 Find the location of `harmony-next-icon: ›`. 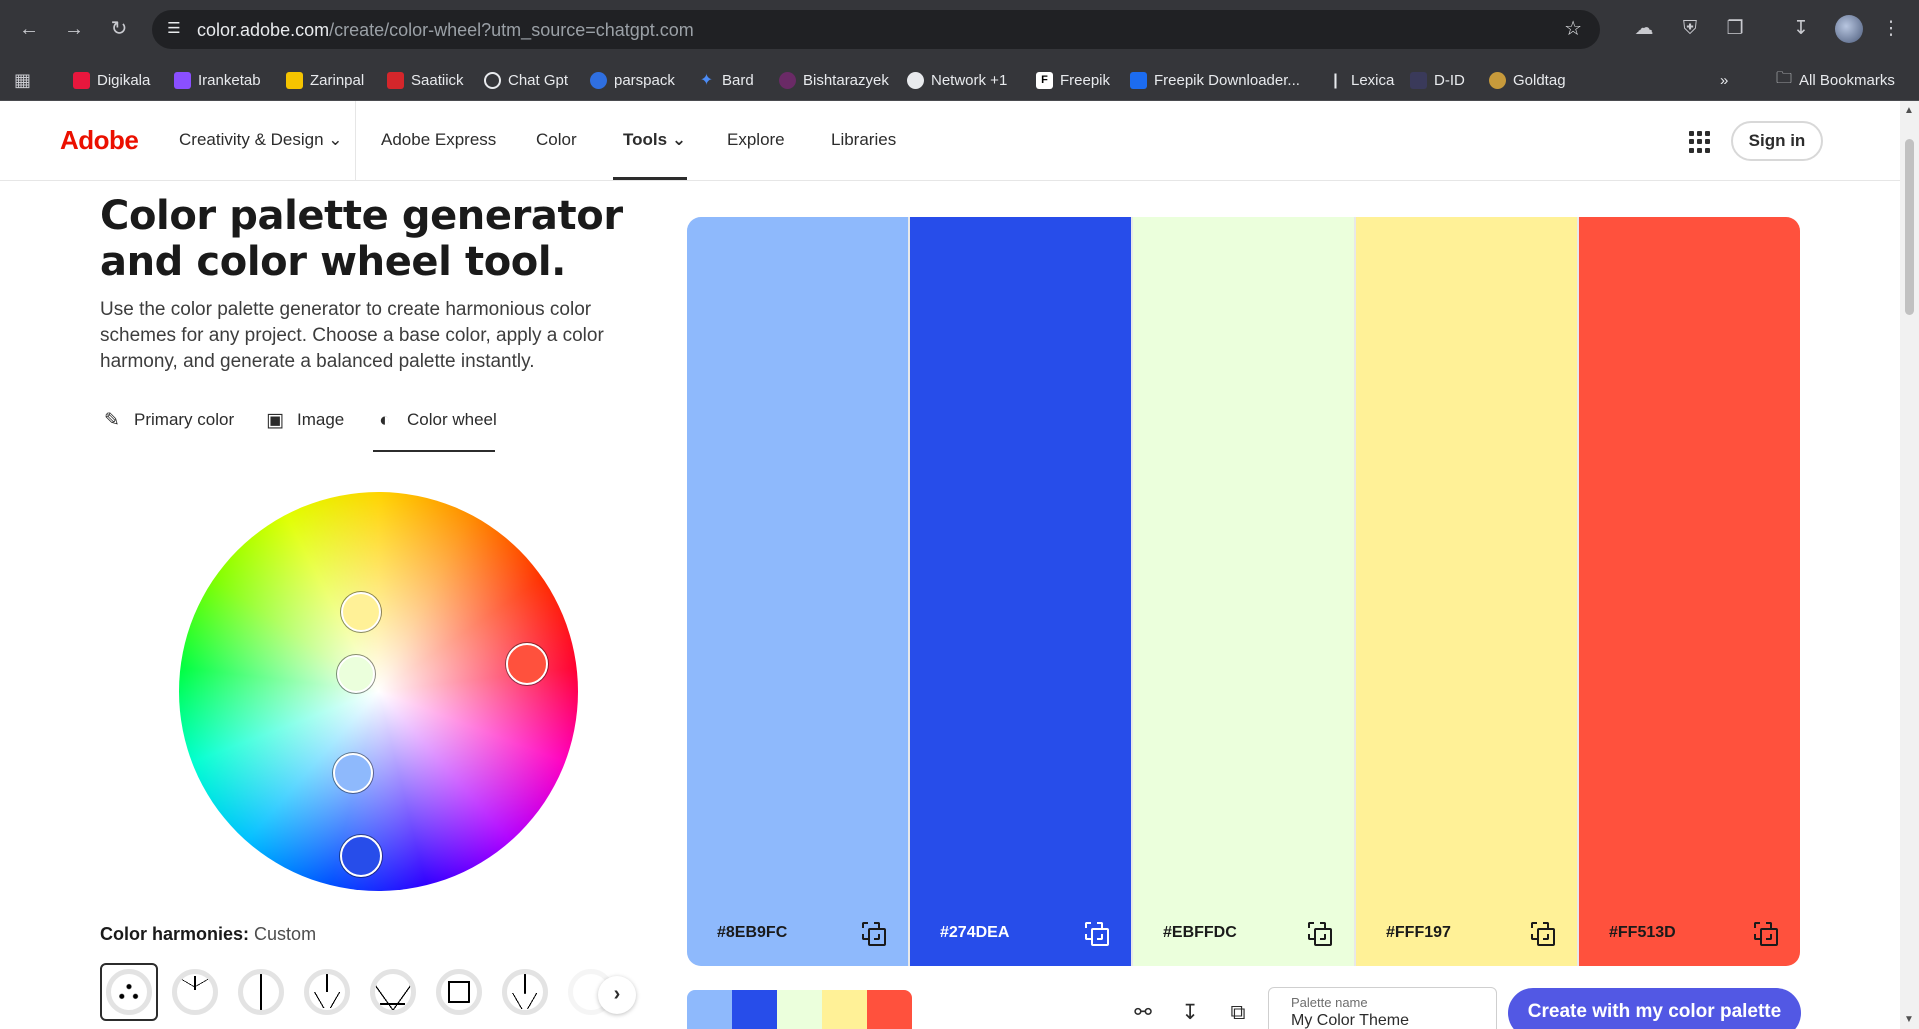

harmony-next-icon: › is located at coordinates (617, 995).